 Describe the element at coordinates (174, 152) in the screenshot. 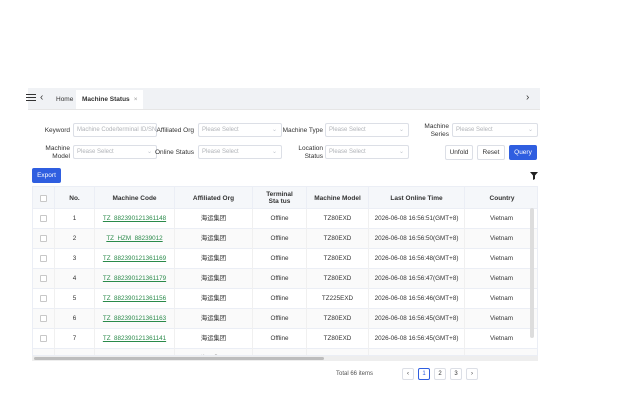

I see `online-status-label: Online Status` at that location.